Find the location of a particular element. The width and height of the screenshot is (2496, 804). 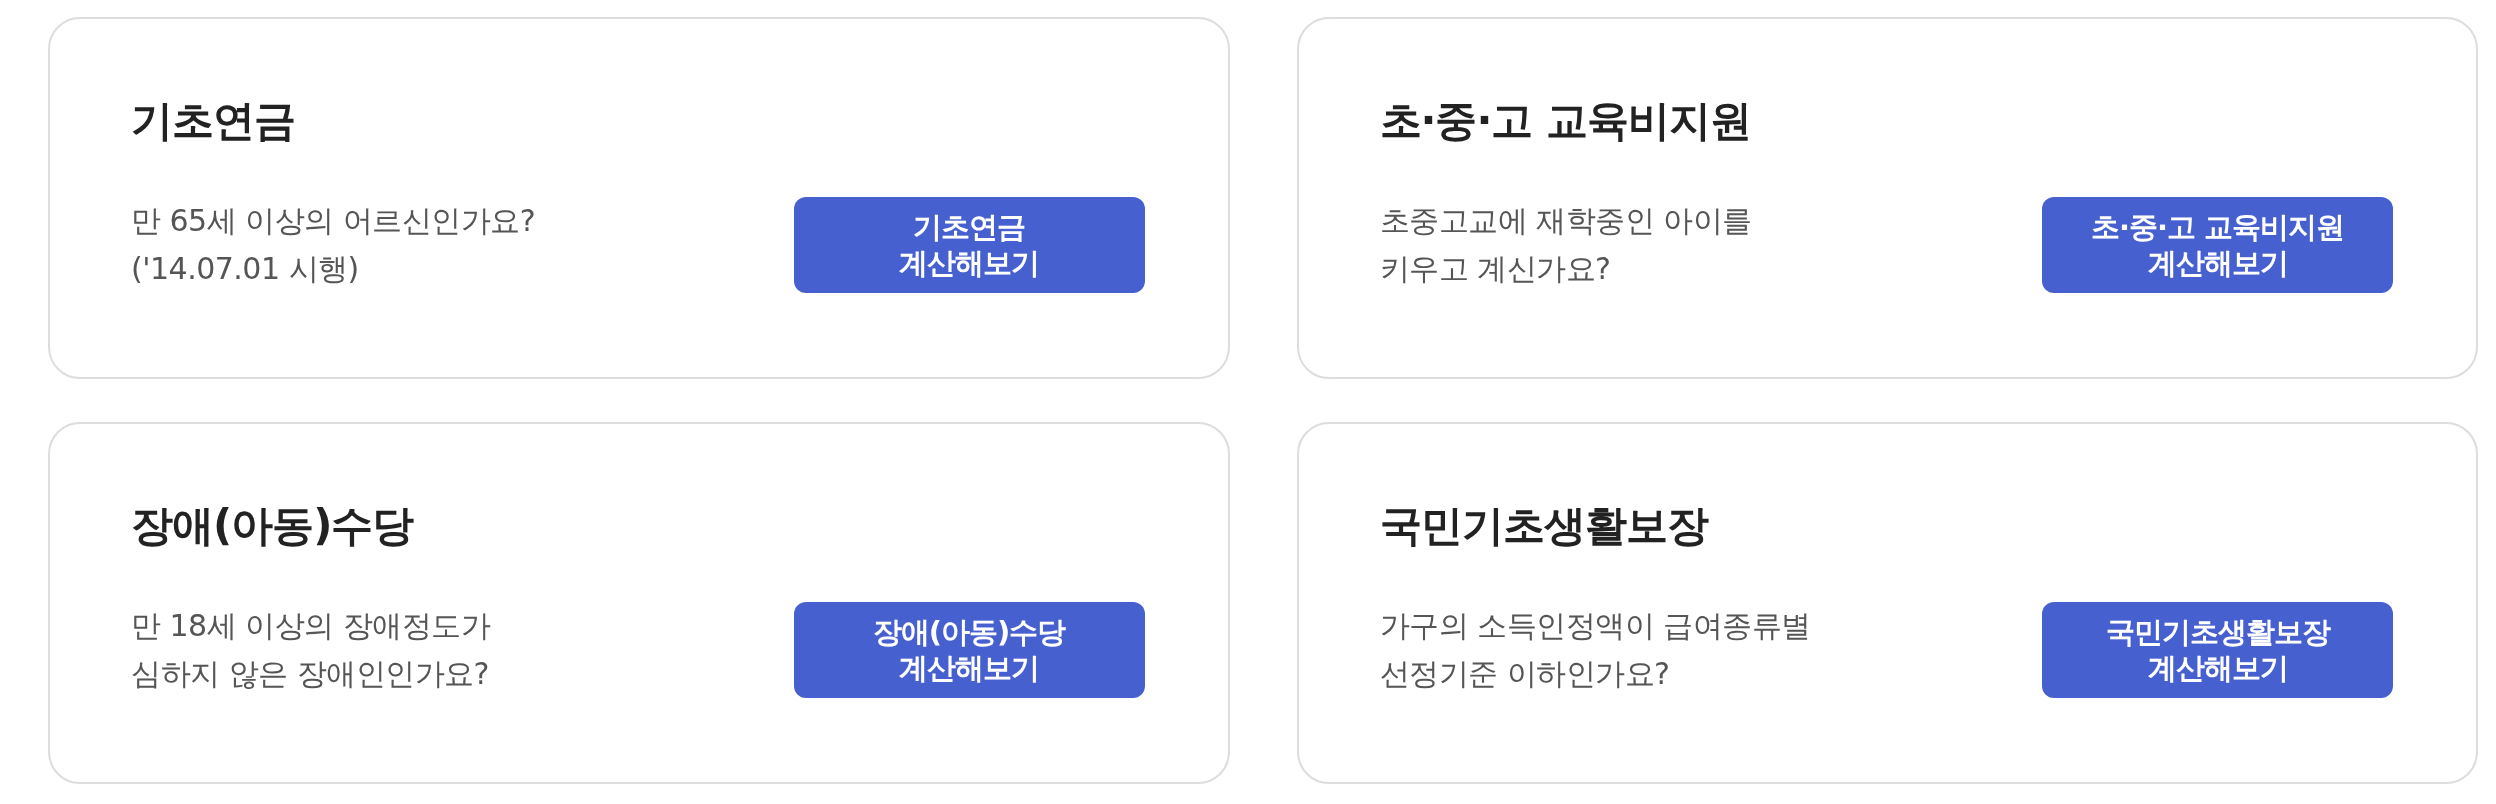

calculate-button: 초·중·고 교육비지원 계산해보기 is located at coordinates (2217, 245).